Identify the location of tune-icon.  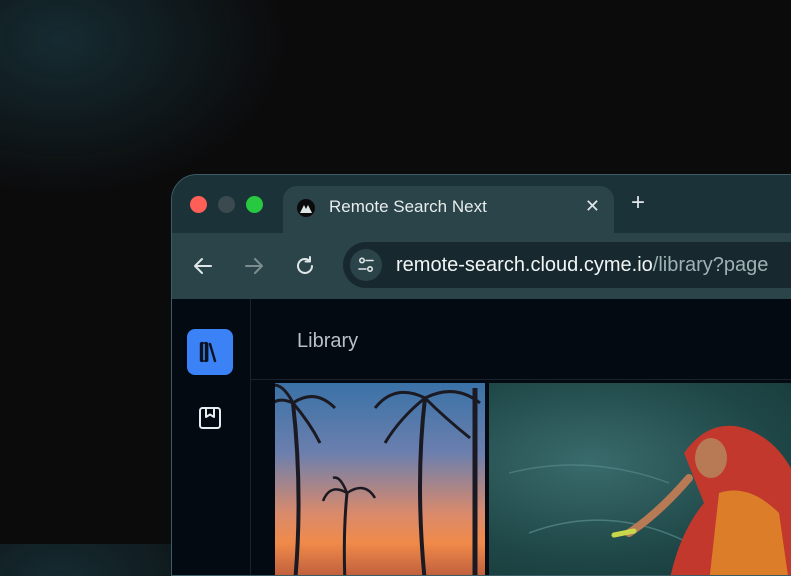
(366, 265).